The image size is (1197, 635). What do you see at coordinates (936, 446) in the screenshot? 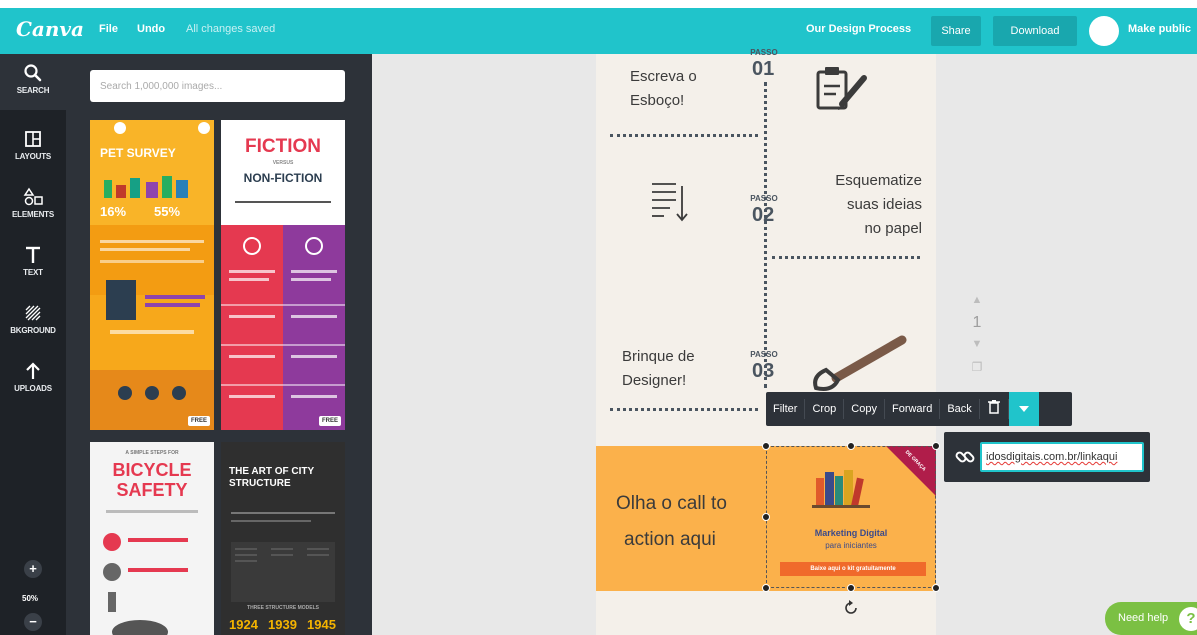
I see `resize-handle-tr` at bounding box center [936, 446].